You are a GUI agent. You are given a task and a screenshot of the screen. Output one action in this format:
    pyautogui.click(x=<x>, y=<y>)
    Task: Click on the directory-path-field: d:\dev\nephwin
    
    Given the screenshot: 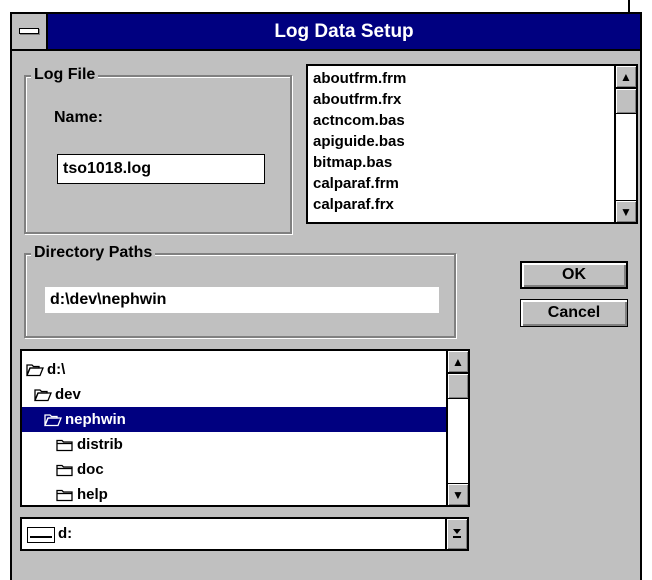 What is the action you would take?
    pyautogui.click(x=242, y=300)
    